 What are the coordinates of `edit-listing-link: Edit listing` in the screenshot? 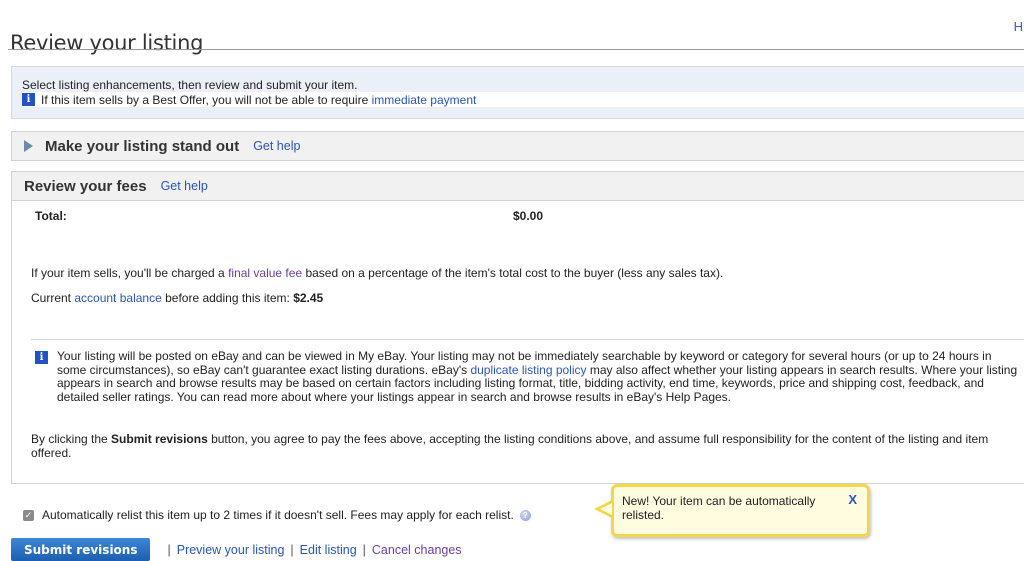 It's located at (328, 550).